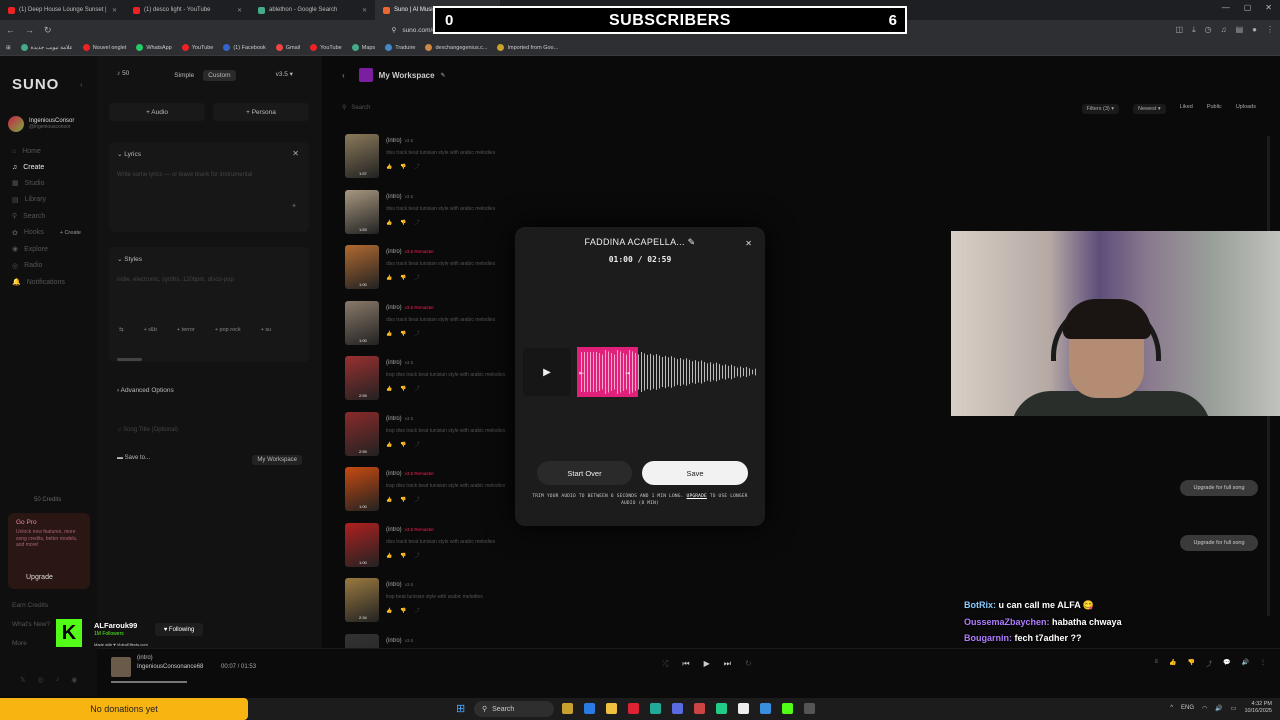 The height and width of the screenshot is (720, 1280). What do you see at coordinates (284, 75) in the screenshot?
I see `version-select: v3.5 ▾` at bounding box center [284, 75].